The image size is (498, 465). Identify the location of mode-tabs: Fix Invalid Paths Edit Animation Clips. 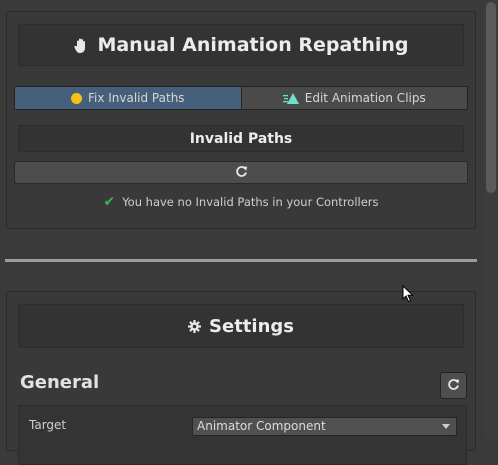
(241, 98).